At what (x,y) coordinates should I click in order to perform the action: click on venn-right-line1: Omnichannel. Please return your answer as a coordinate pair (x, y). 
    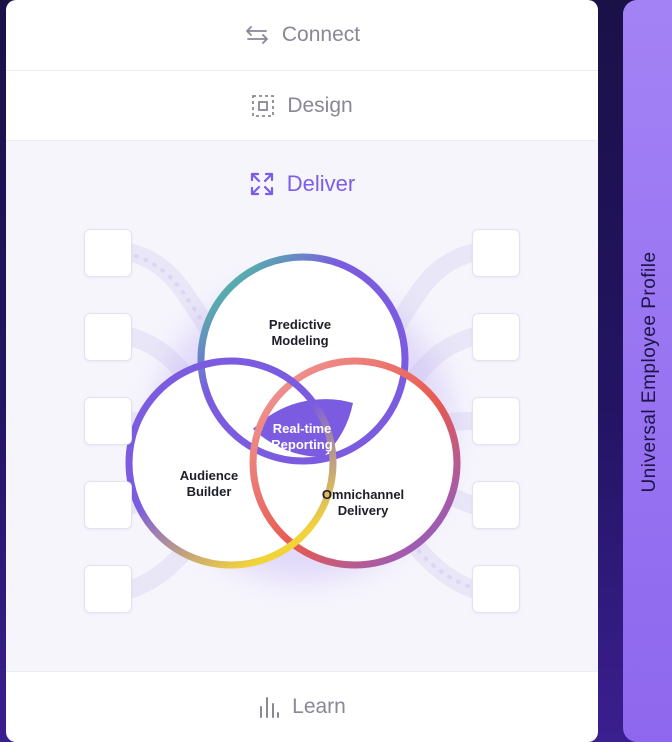
    Looking at the image, I should click on (363, 494).